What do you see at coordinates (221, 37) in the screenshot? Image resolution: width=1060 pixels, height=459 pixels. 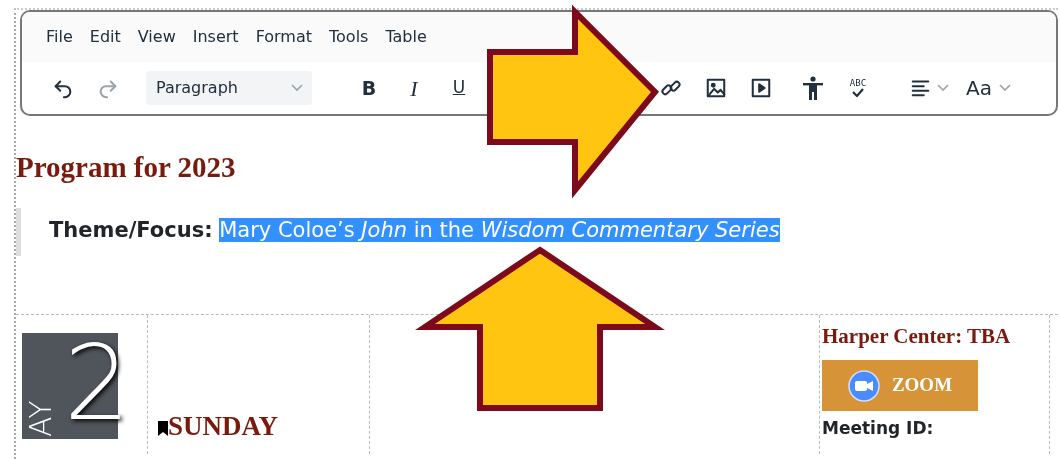 I see `menu-item: Insert` at bounding box center [221, 37].